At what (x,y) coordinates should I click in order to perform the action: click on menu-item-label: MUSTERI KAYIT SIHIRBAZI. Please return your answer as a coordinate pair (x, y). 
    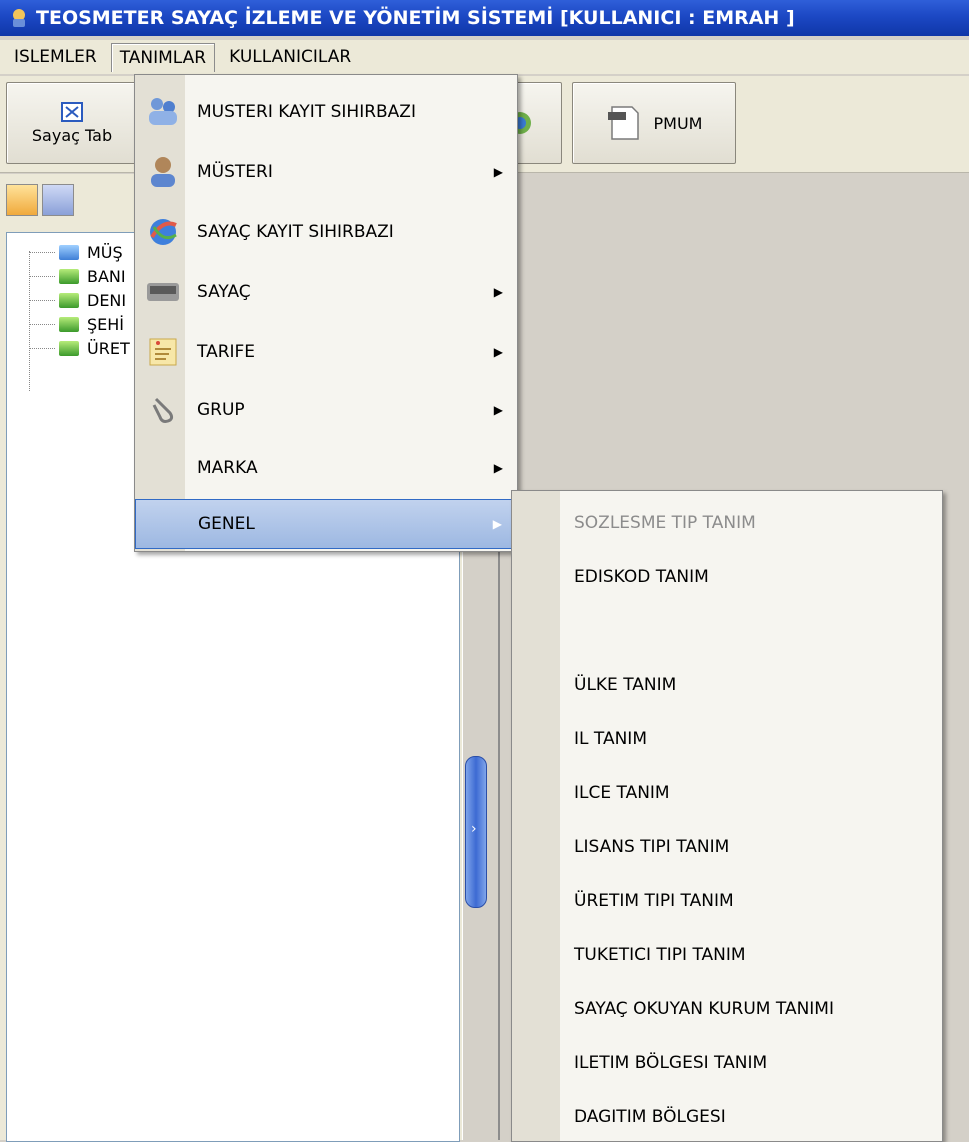
    Looking at the image, I should click on (306, 112).